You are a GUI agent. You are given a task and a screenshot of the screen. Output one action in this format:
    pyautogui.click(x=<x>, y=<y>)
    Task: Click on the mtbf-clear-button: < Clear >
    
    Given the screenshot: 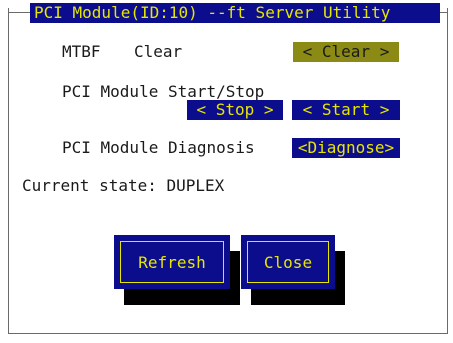 What is the action you would take?
    pyautogui.click(x=346, y=52)
    